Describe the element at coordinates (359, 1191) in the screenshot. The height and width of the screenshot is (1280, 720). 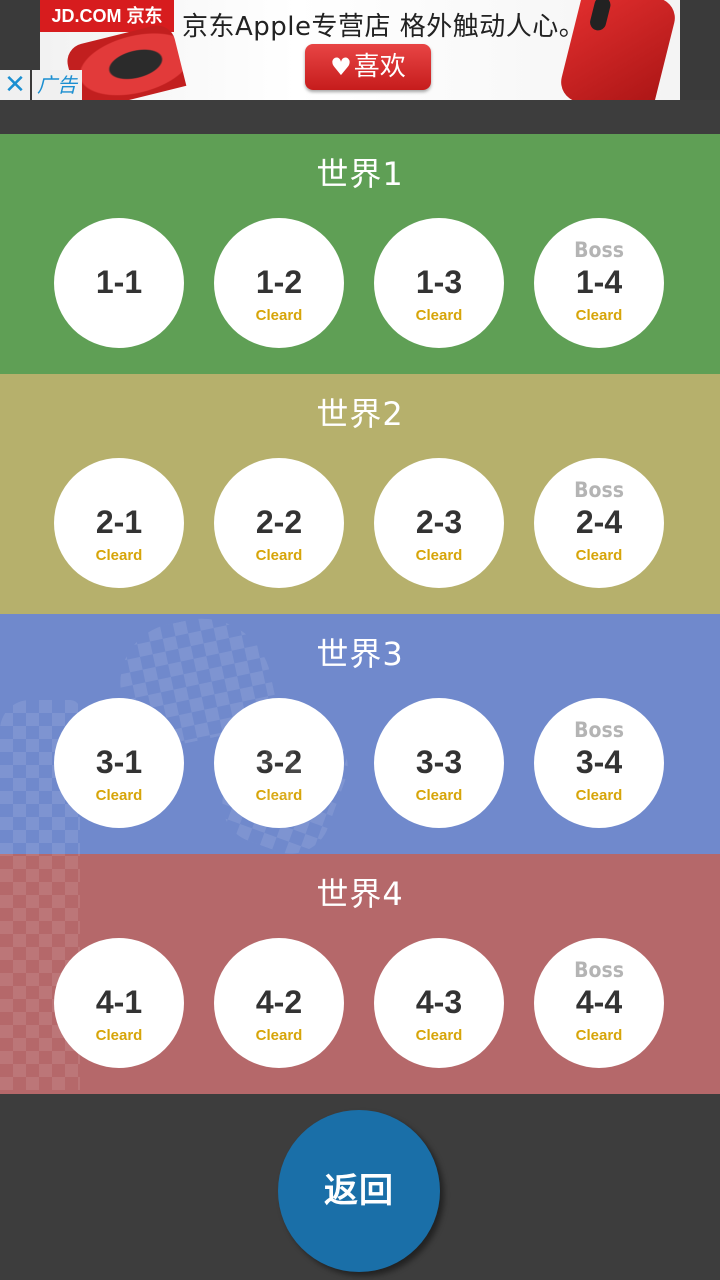
I see `back-button: 返回` at that location.